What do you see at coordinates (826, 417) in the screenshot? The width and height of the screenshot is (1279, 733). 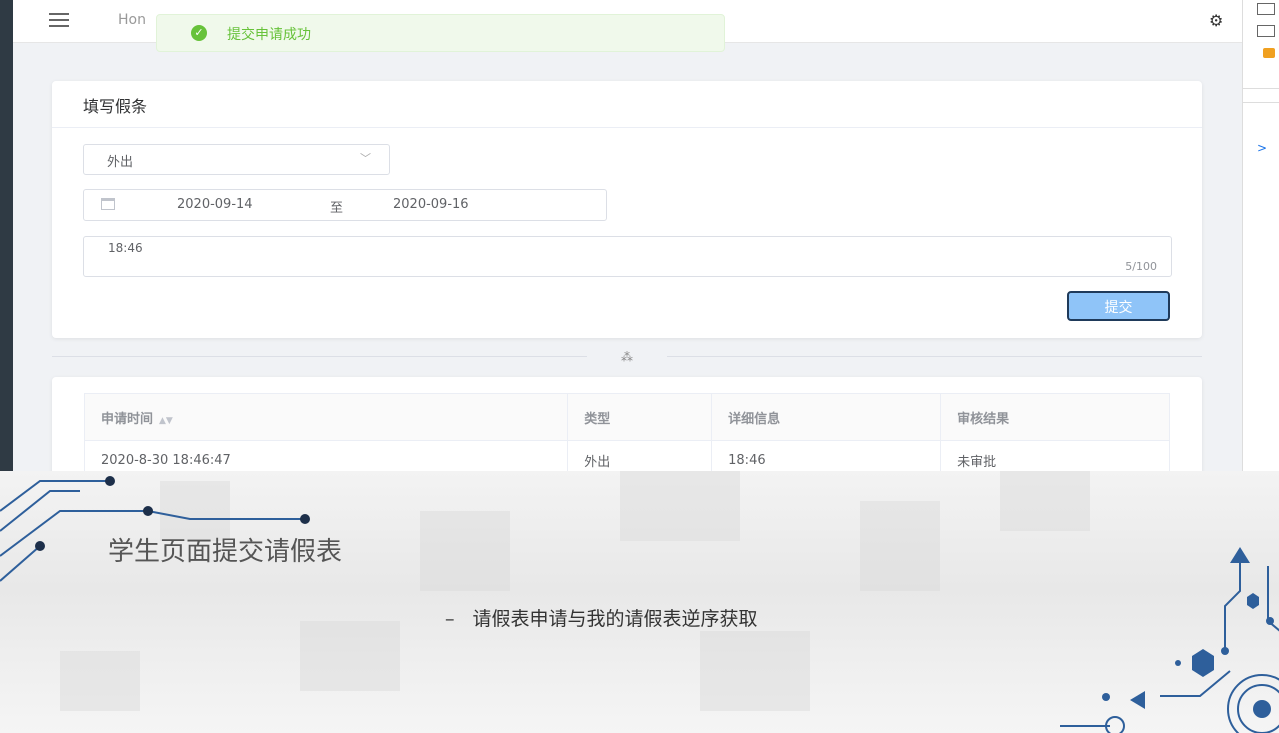 I see `column-header-detail: 详细信息` at bounding box center [826, 417].